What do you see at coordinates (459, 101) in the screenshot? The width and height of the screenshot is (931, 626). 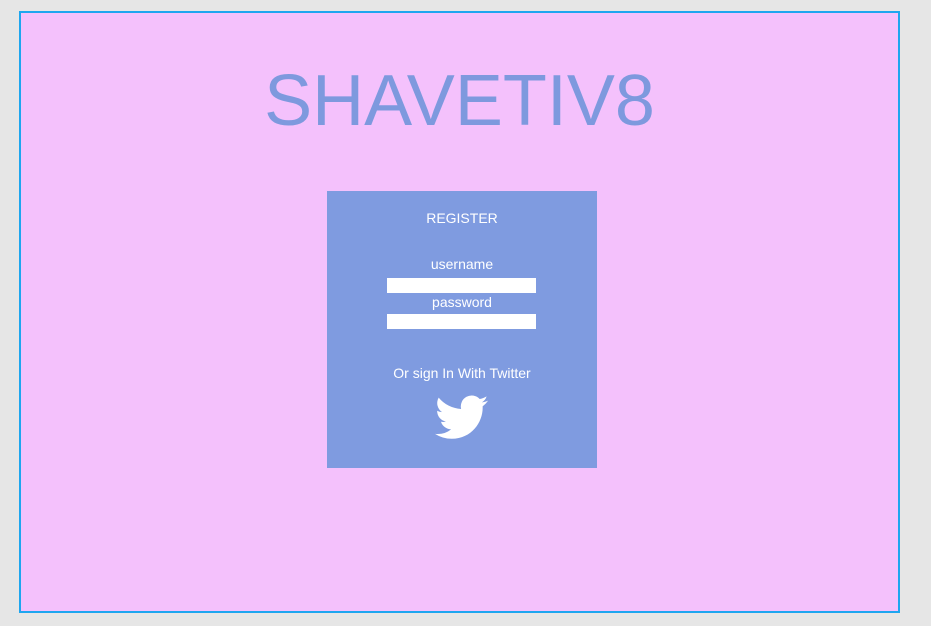 I see `app-title: SHAVETIV8` at bounding box center [459, 101].